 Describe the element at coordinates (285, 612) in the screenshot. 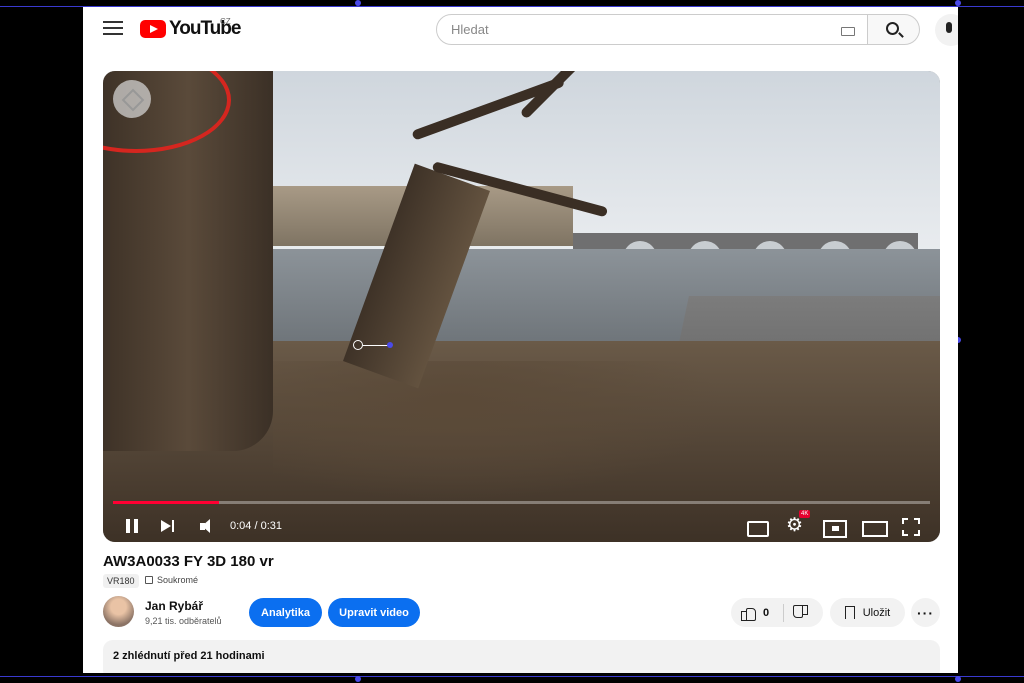

I see `analytics-button: Analytika` at that location.